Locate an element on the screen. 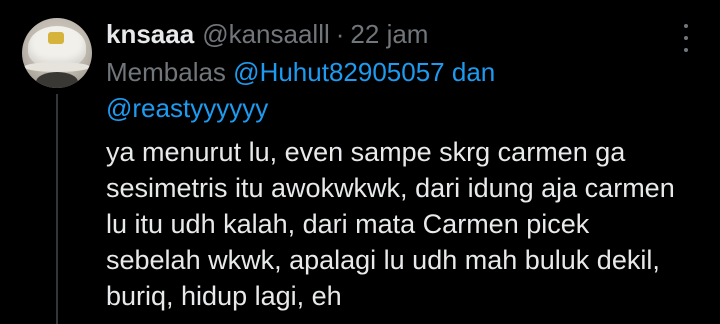 This screenshot has width=720, height=324. body-line: buriq, hidup lagi, eh is located at coordinates (224, 296).